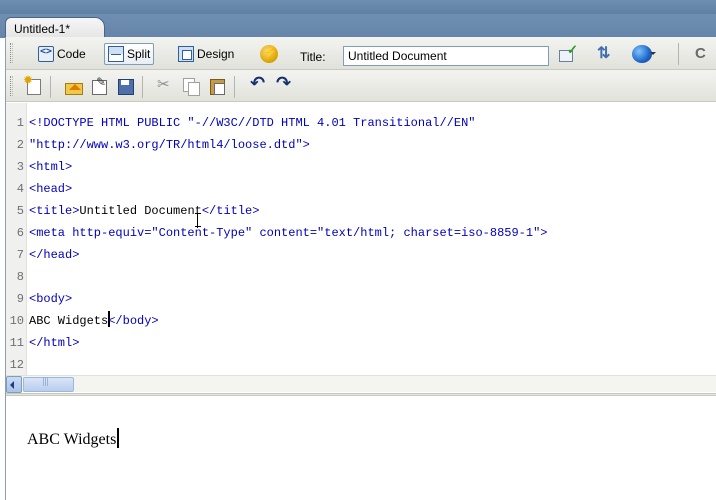 This screenshot has height=500, width=716. Describe the element at coordinates (32, 84) in the screenshot. I see `new-document-icon` at that location.